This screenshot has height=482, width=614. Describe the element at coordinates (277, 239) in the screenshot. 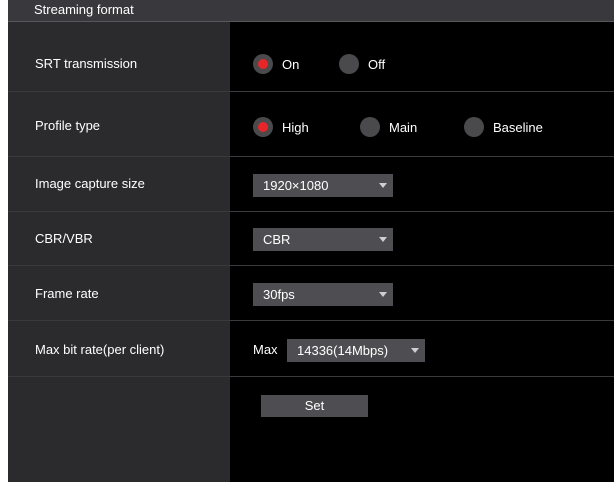

I see `cbr-vbr-value: CBR` at that location.